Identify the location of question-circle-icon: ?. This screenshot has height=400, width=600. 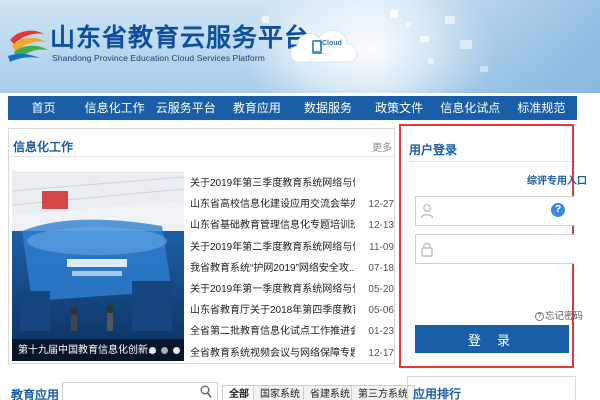
(539, 316).